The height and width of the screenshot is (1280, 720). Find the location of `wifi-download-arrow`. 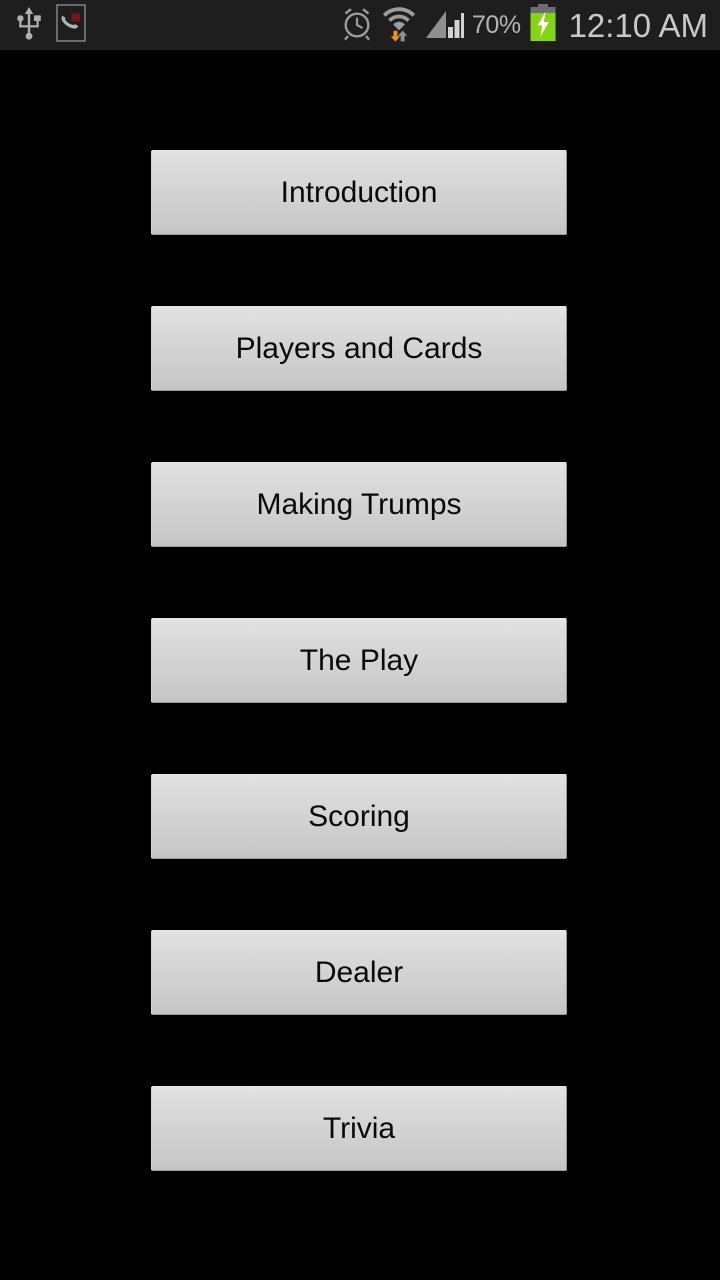

wifi-download-arrow is located at coordinates (395, 36).